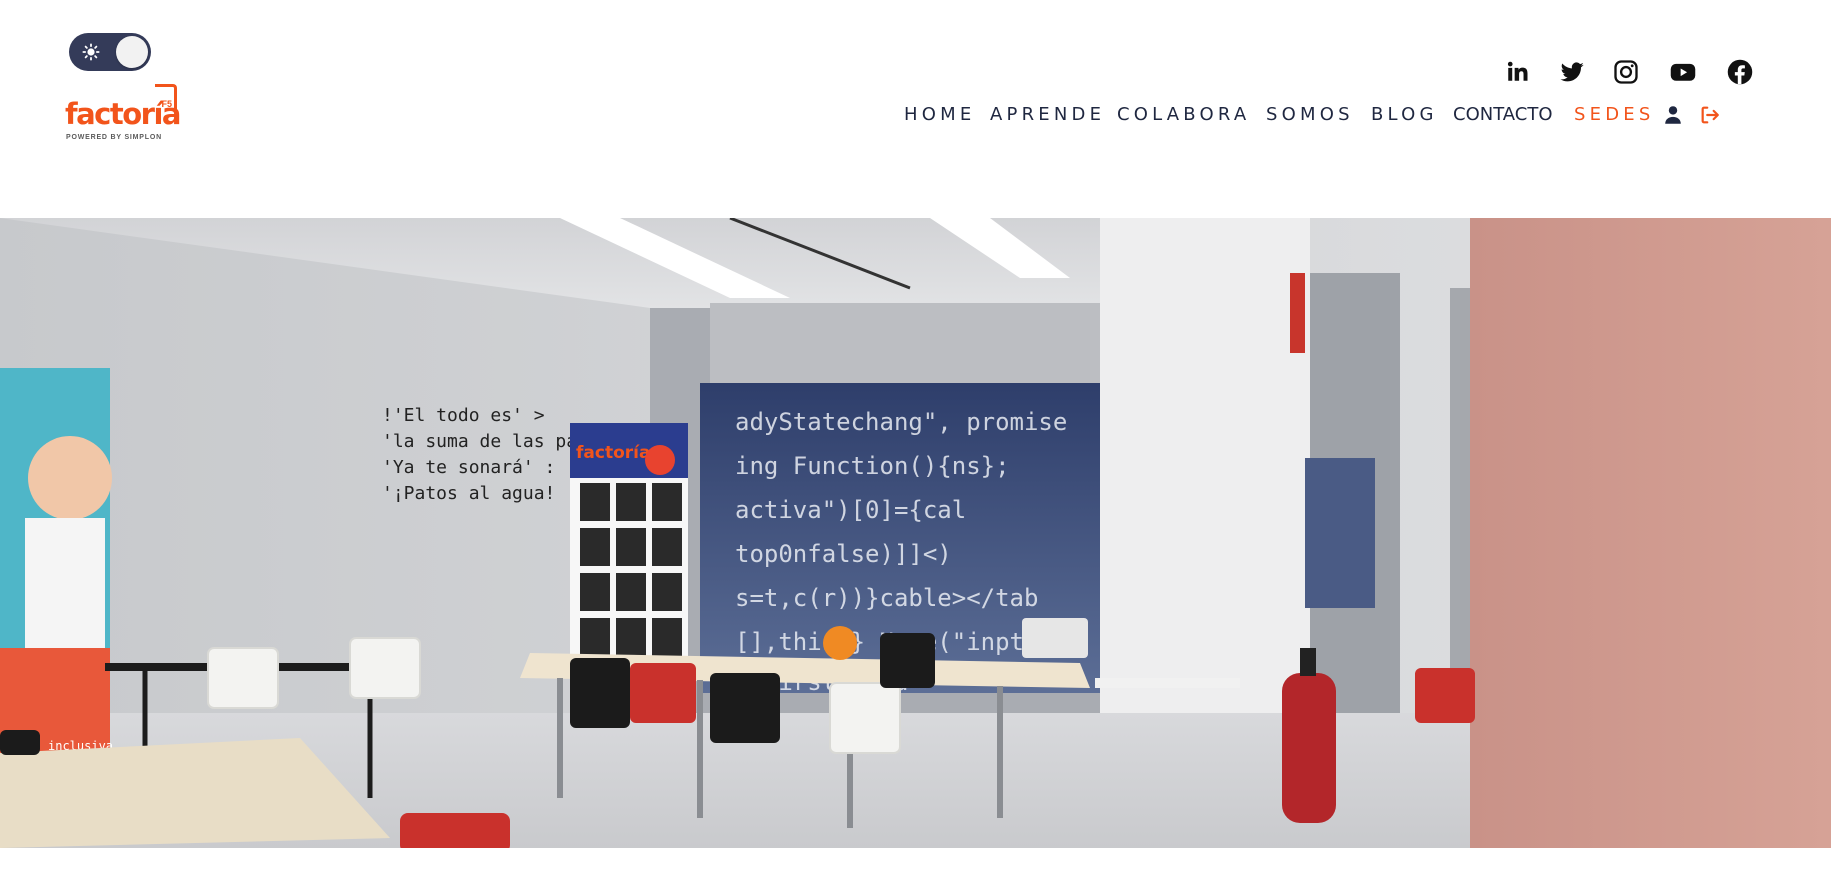 This screenshot has width=1831, height=872. What do you see at coordinates (1503, 115) in the screenshot?
I see `nav-contacto: CONTACTO` at bounding box center [1503, 115].